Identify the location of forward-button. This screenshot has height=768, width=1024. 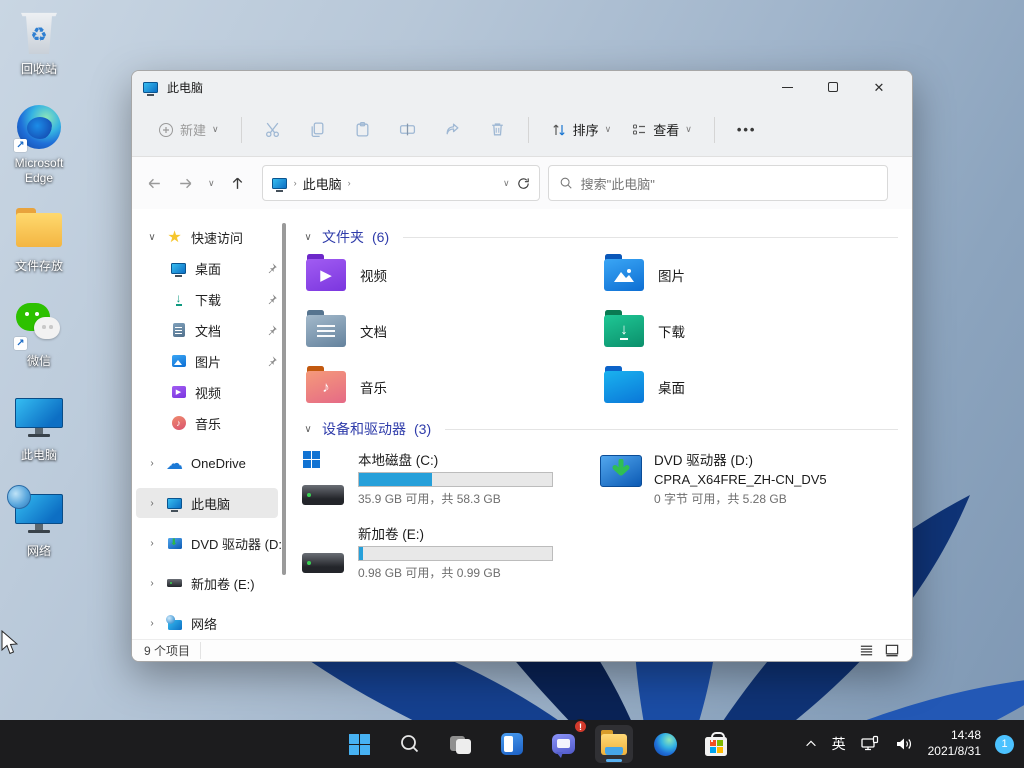
(185, 183).